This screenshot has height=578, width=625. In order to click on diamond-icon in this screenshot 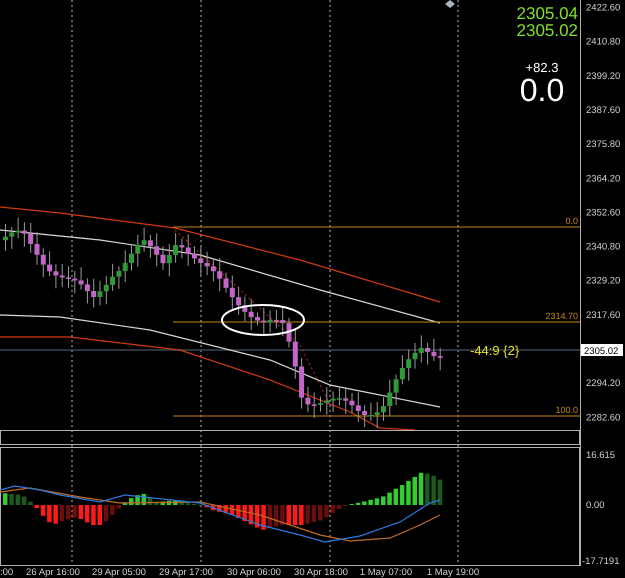, I will do `click(450, 4)`.